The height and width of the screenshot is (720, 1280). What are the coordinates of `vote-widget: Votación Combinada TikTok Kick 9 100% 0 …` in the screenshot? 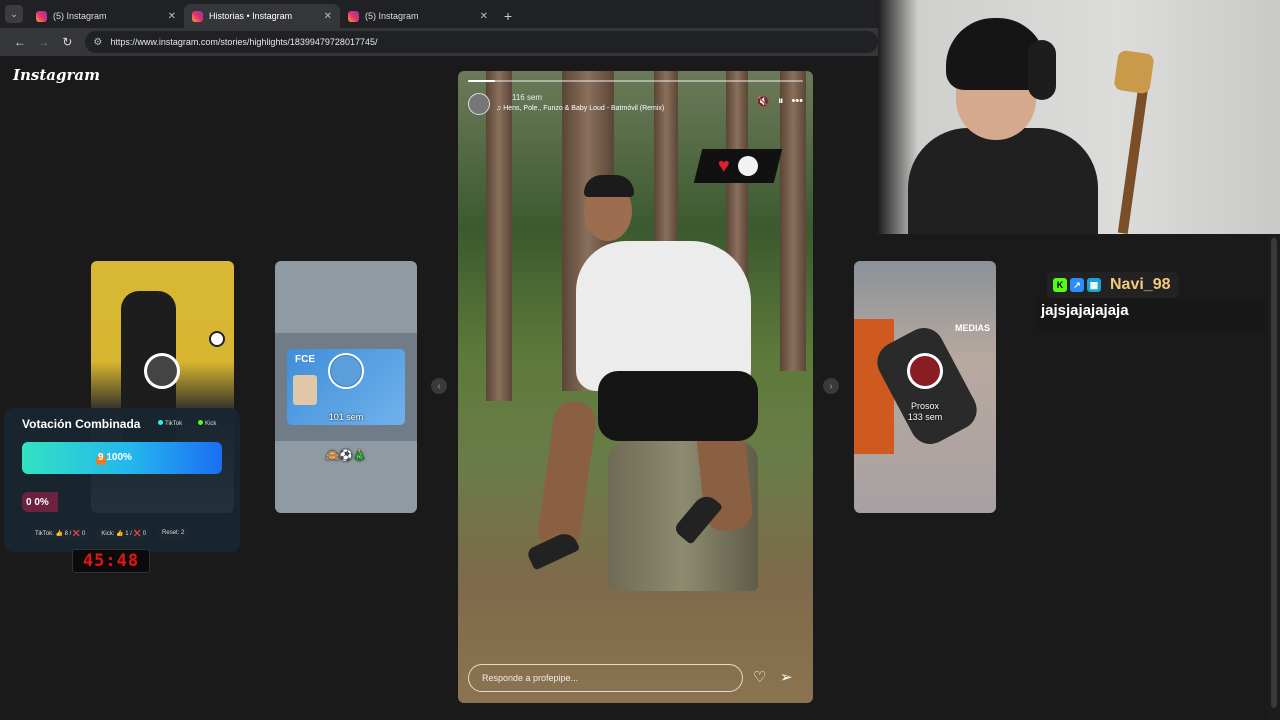 It's located at (122, 480).